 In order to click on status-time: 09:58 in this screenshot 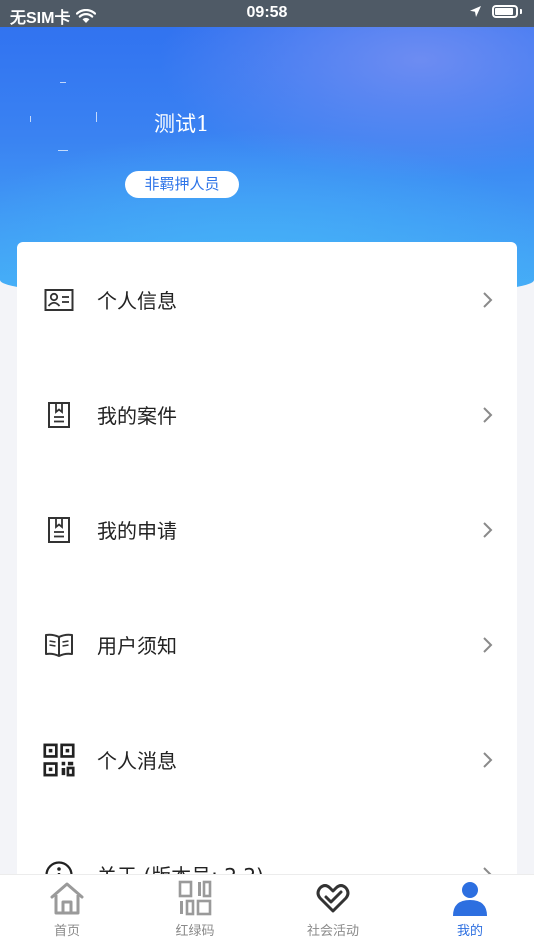, I will do `click(267, 12)`.